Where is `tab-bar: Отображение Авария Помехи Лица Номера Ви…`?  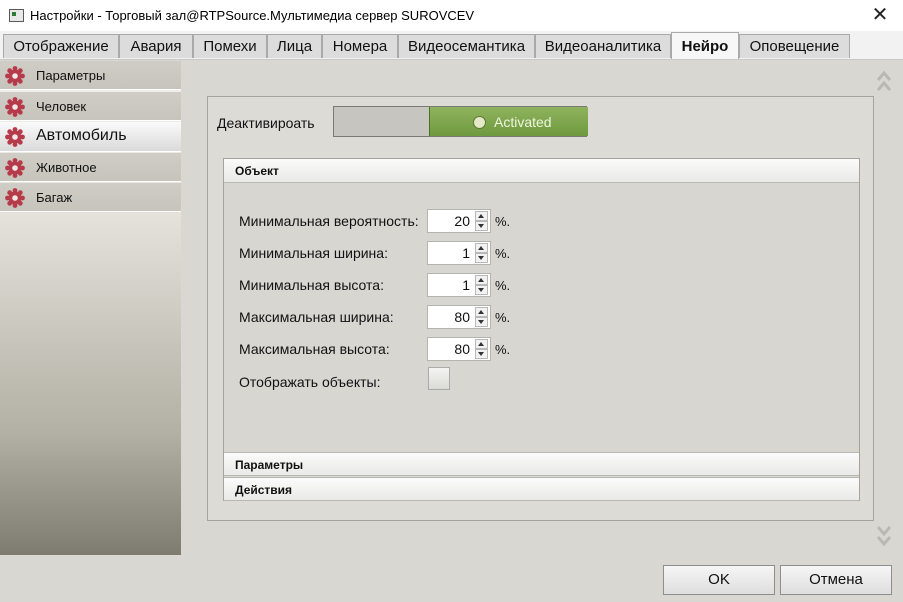 tab-bar: Отображение Авария Помехи Лица Номера Ви… is located at coordinates (451, 45).